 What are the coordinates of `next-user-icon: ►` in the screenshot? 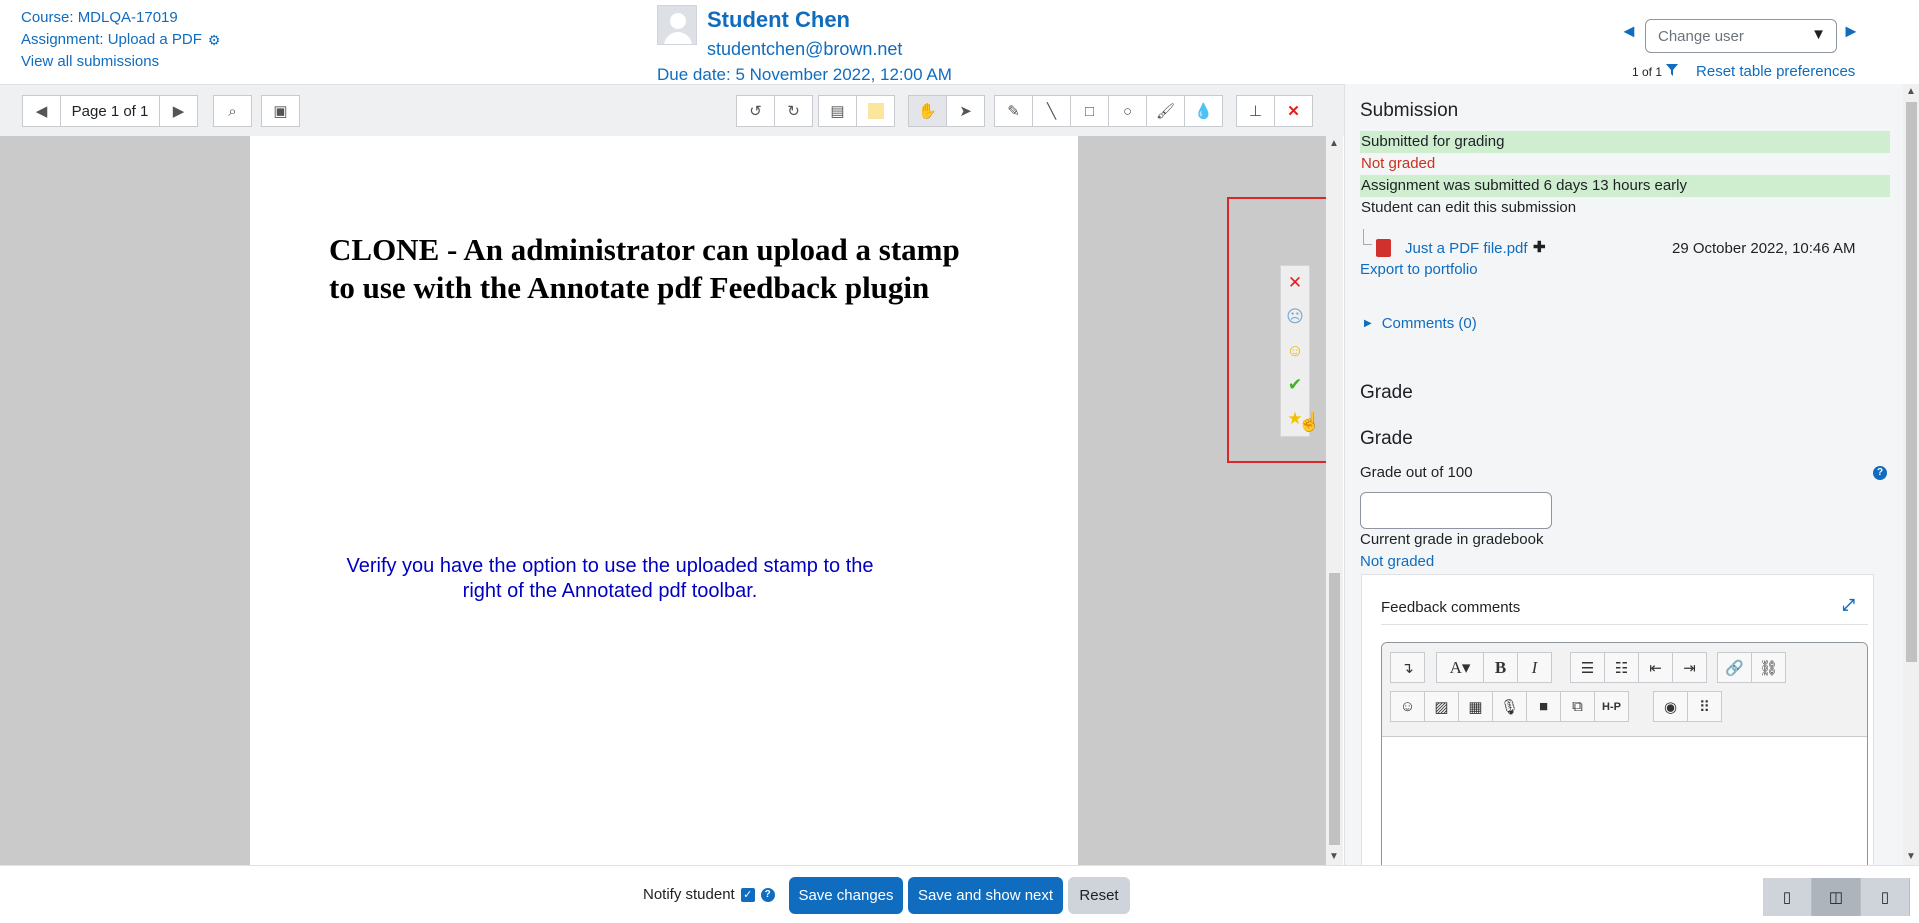 It's located at (1851, 31).